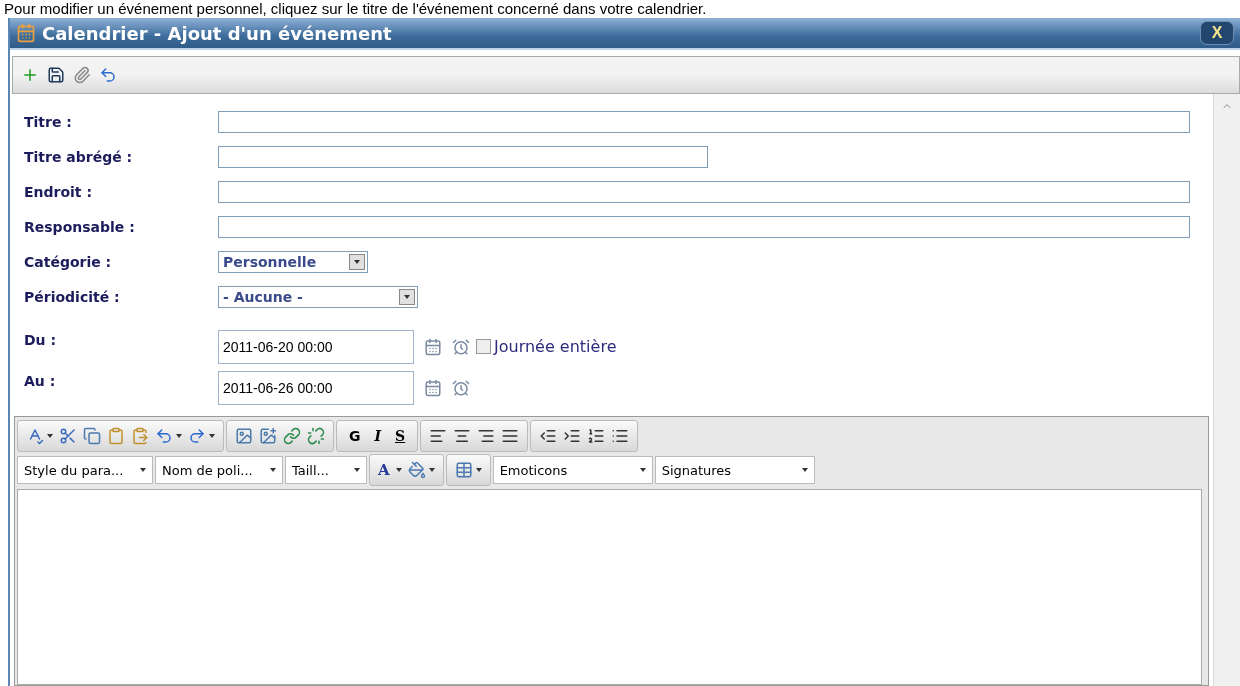 Image resolution: width=1240 pixels, height=686 pixels. Describe the element at coordinates (463, 470) in the screenshot. I see `table-icon` at that location.